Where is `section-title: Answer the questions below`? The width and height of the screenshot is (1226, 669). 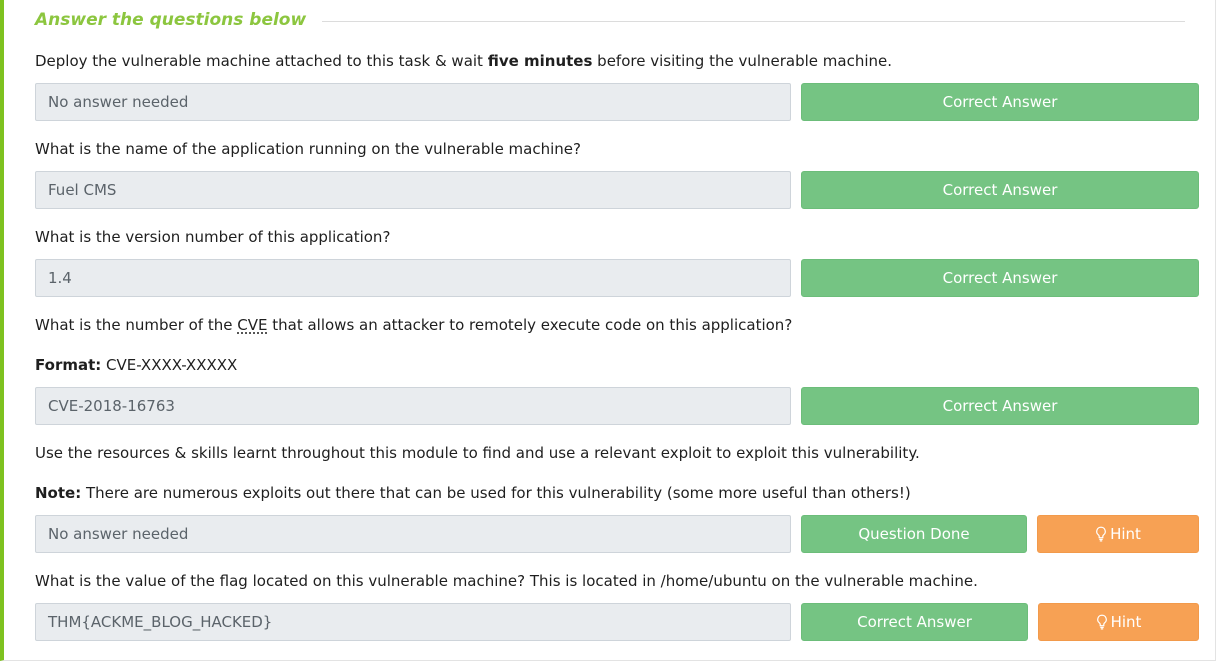 section-title: Answer the questions below is located at coordinates (171, 20).